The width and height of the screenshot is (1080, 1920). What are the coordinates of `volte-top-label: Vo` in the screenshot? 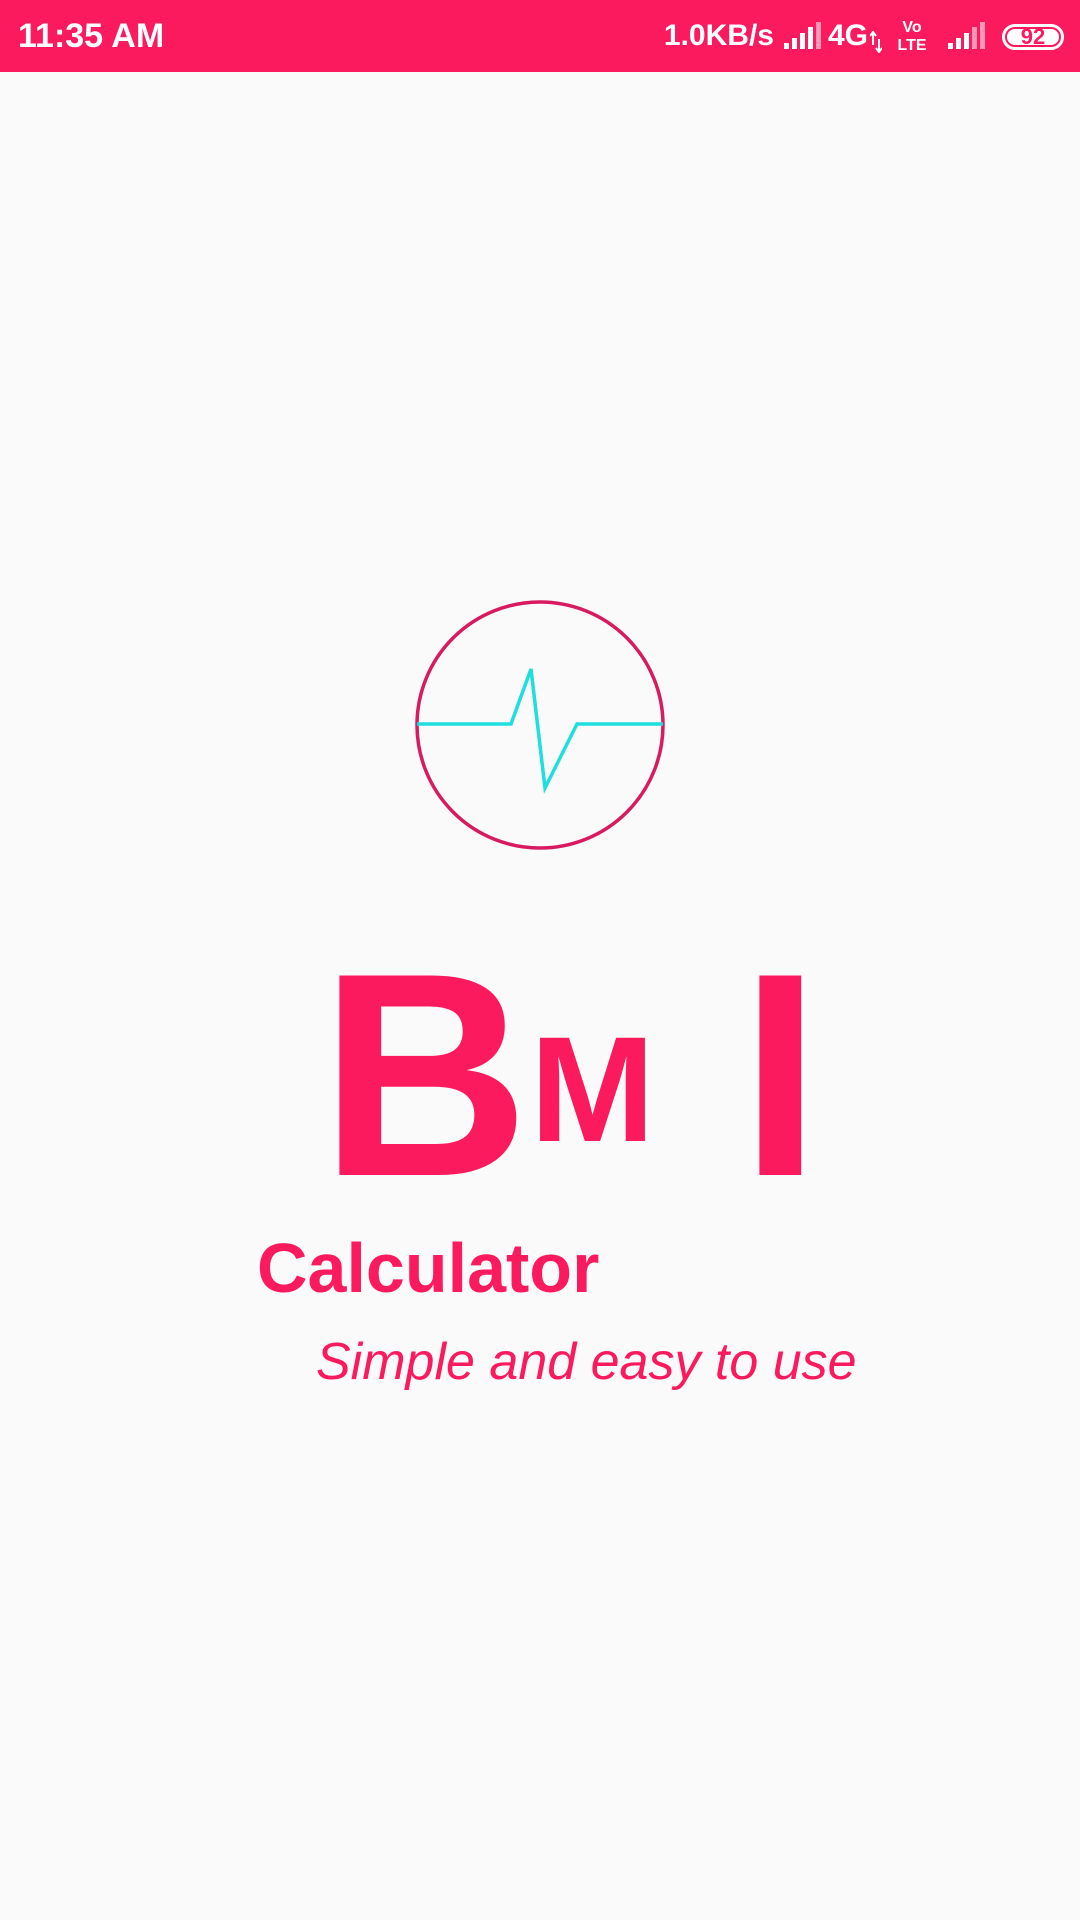 It's located at (911, 27).